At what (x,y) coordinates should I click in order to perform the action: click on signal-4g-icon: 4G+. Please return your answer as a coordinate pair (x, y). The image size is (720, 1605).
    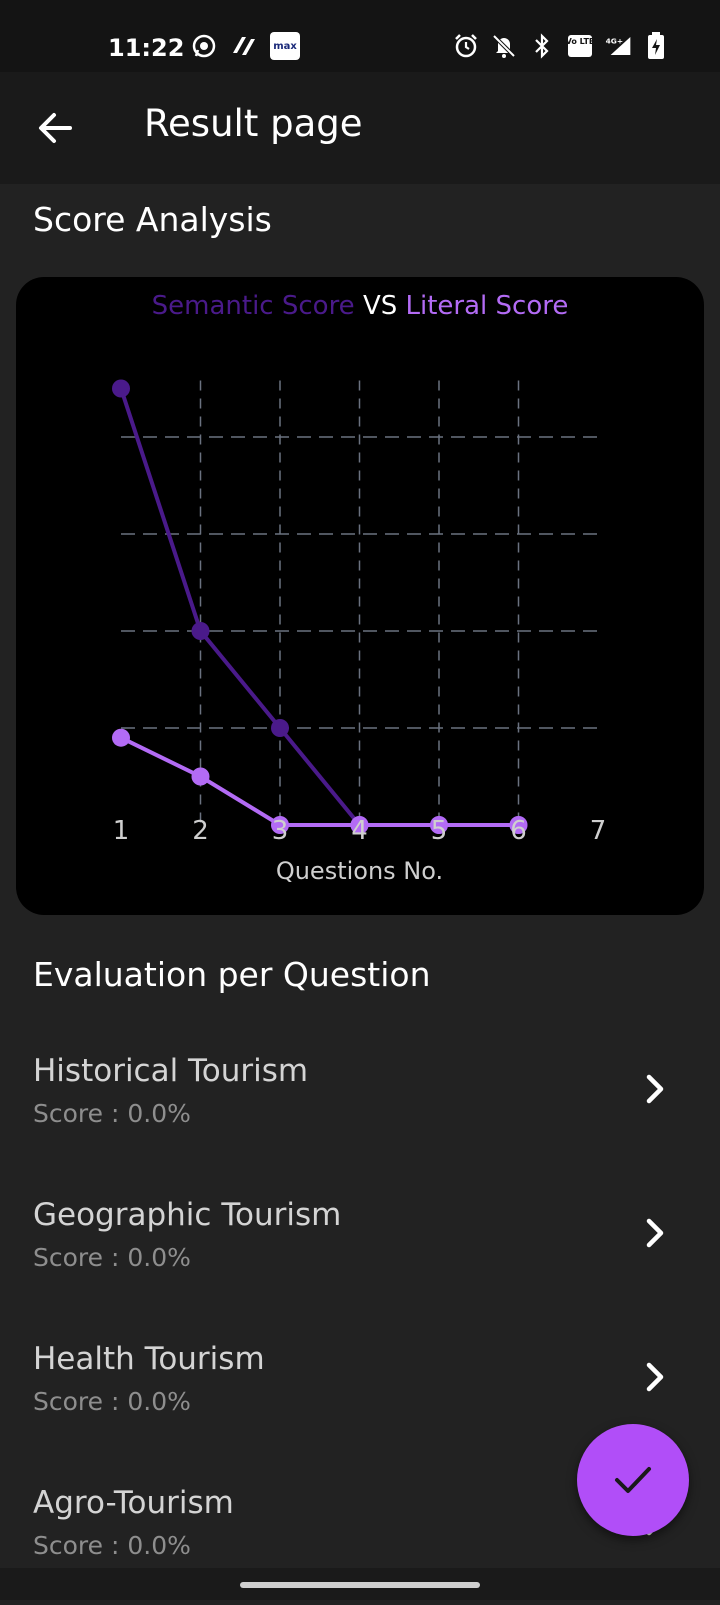
    Looking at the image, I should click on (618, 46).